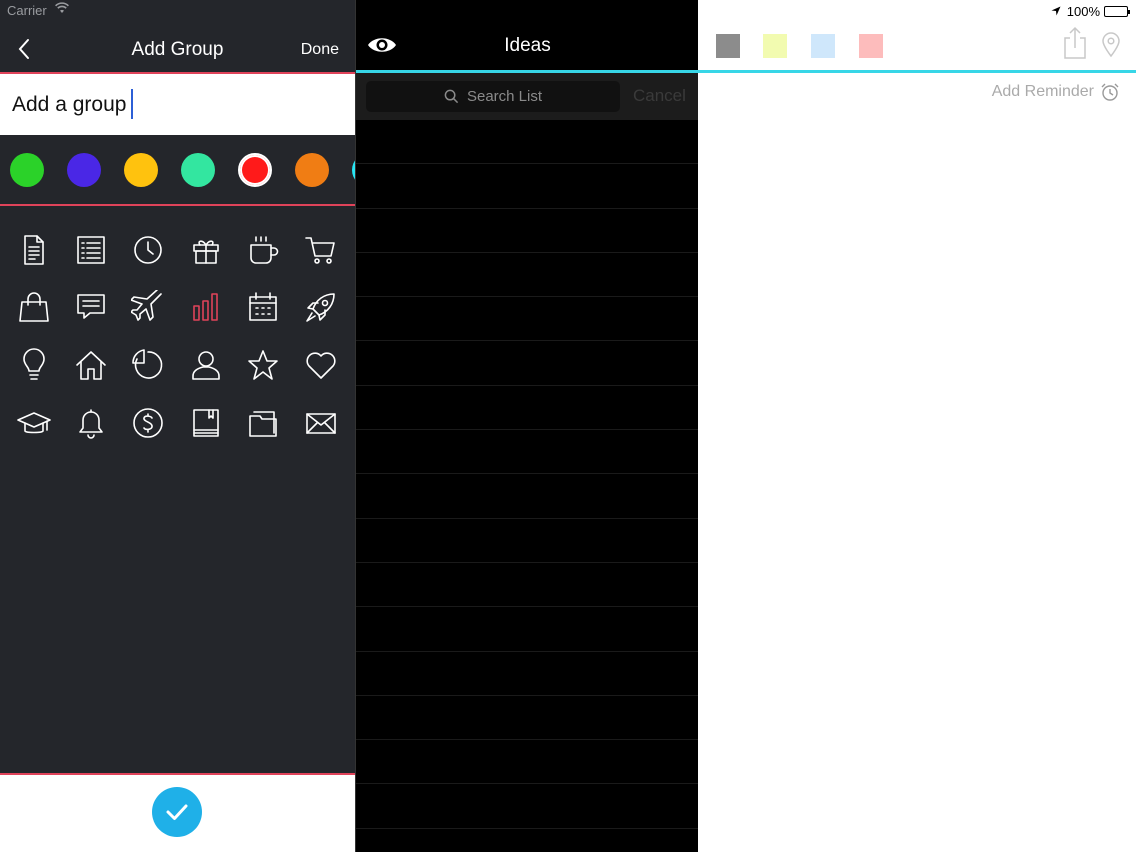 This screenshot has height=852, width=1136. Describe the element at coordinates (206, 250) in the screenshot. I see `gift-icon` at that location.